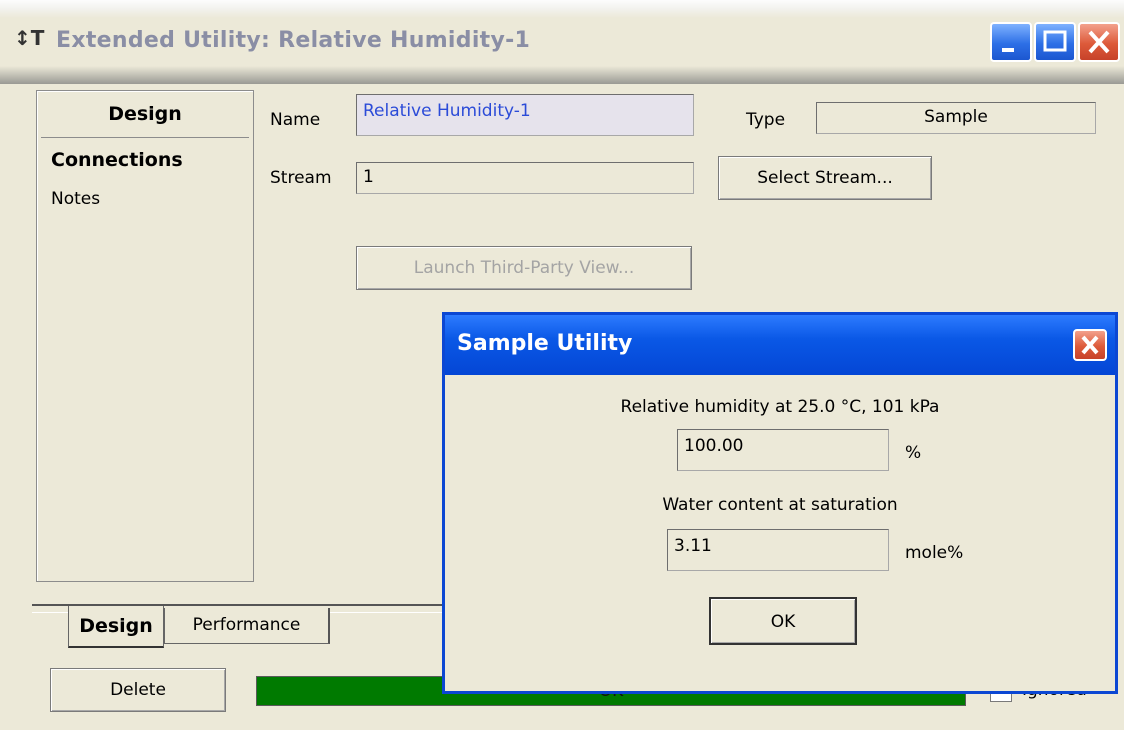 Image resolution: width=1124 pixels, height=730 pixels. What do you see at coordinates (116, 627) in the screenshot?
I see `tab-design: Design` at bounding box center [116, 627].